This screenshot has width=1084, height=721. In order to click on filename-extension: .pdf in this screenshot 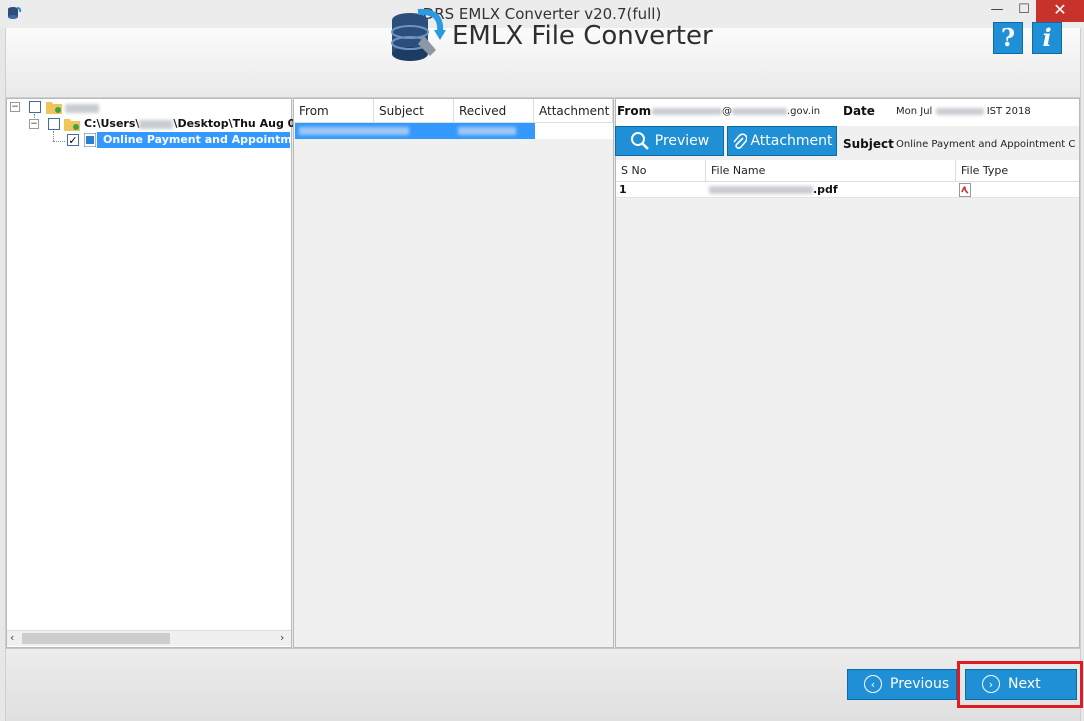, I will do `click(825, 189)`.